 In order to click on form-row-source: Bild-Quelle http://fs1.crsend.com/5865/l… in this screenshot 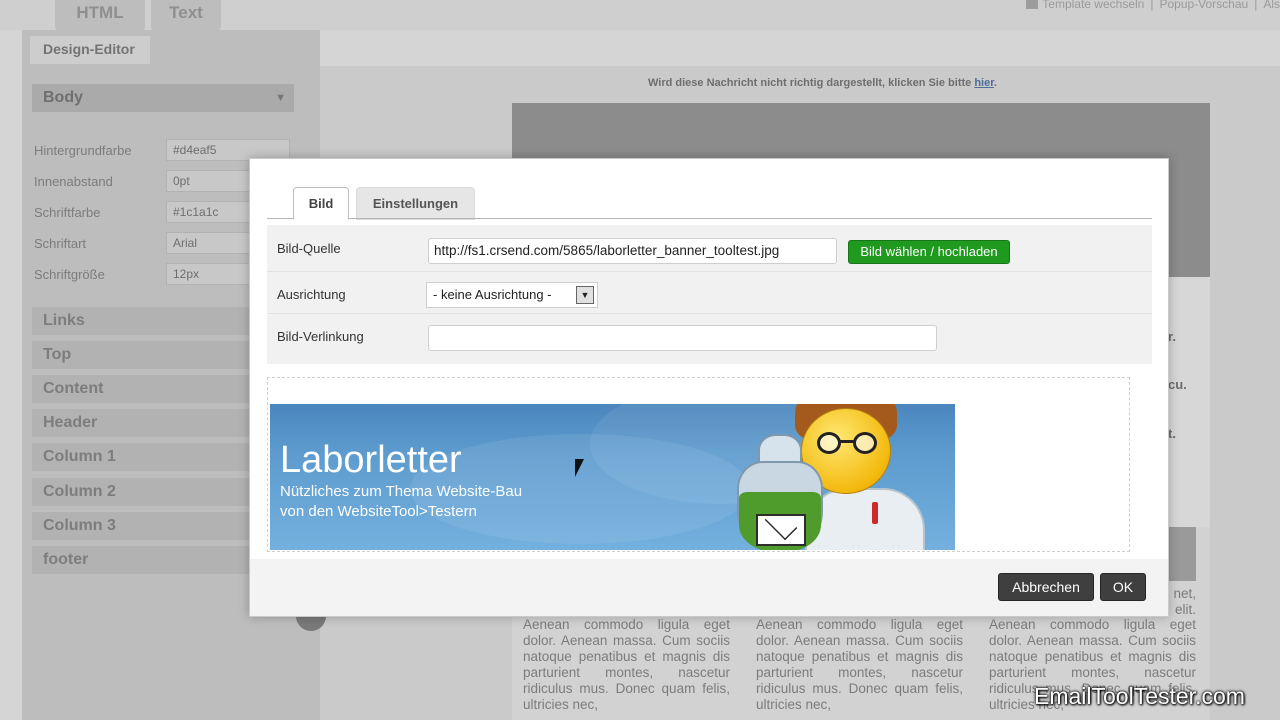, I will do `click(709, 248)`.